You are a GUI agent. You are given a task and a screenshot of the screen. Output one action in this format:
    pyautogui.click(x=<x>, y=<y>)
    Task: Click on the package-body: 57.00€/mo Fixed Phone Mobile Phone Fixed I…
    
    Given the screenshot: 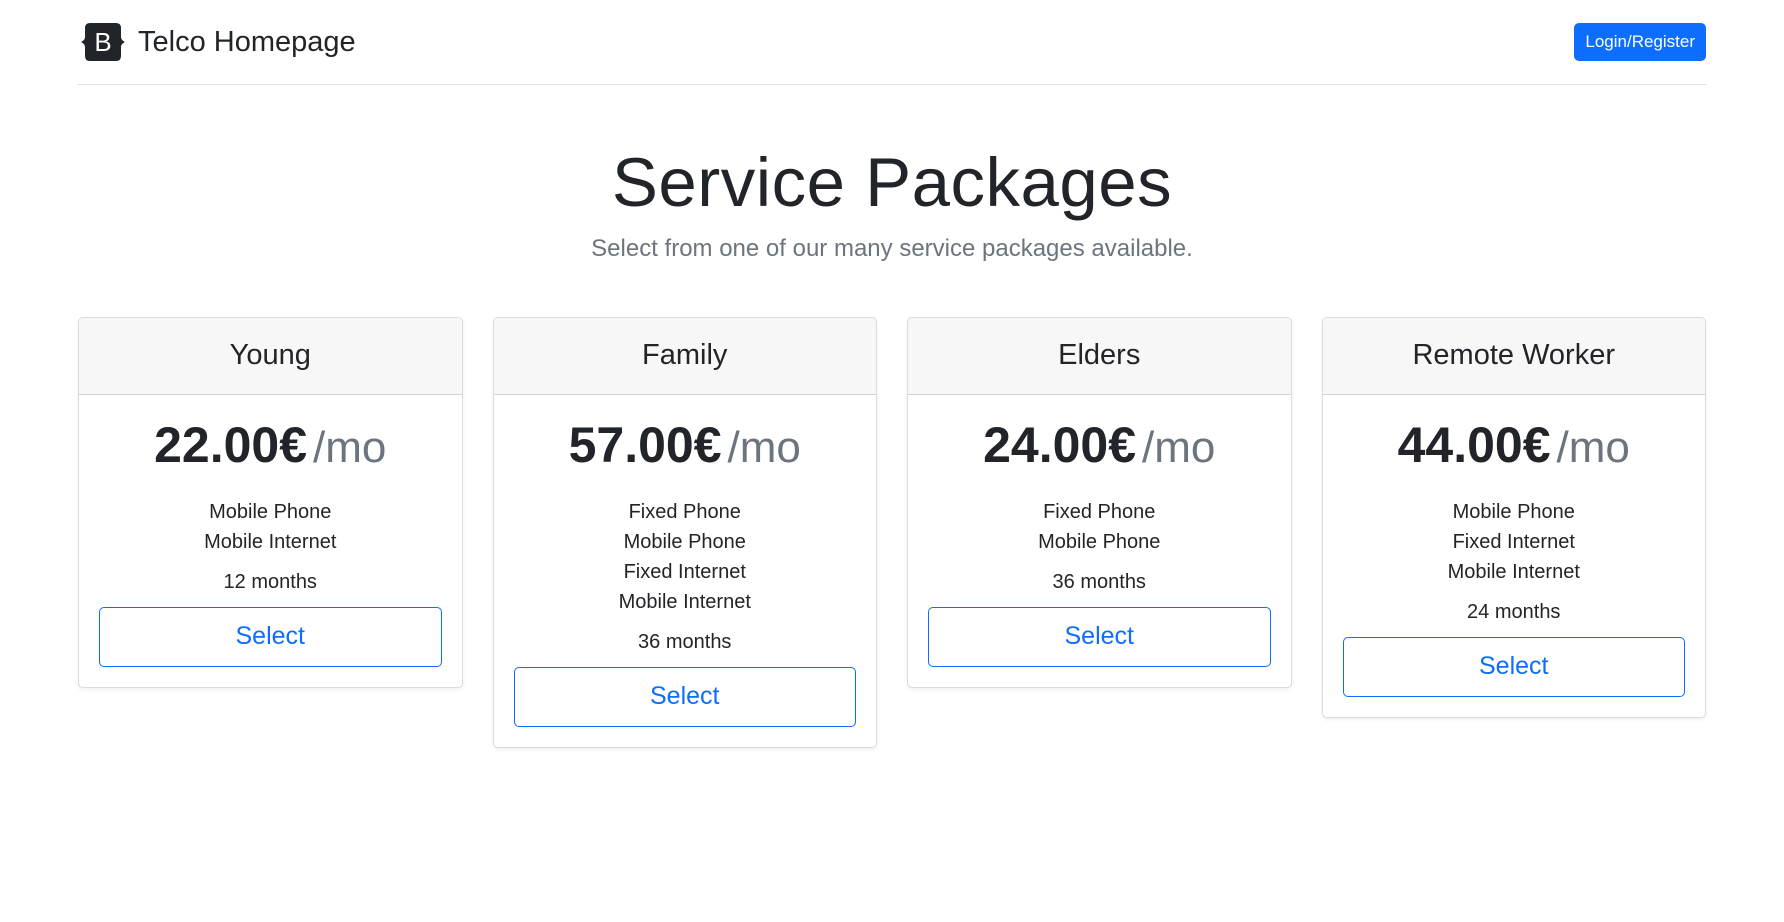 What is the action you would take?
    pyautogui.click(x=685, y=571)
    